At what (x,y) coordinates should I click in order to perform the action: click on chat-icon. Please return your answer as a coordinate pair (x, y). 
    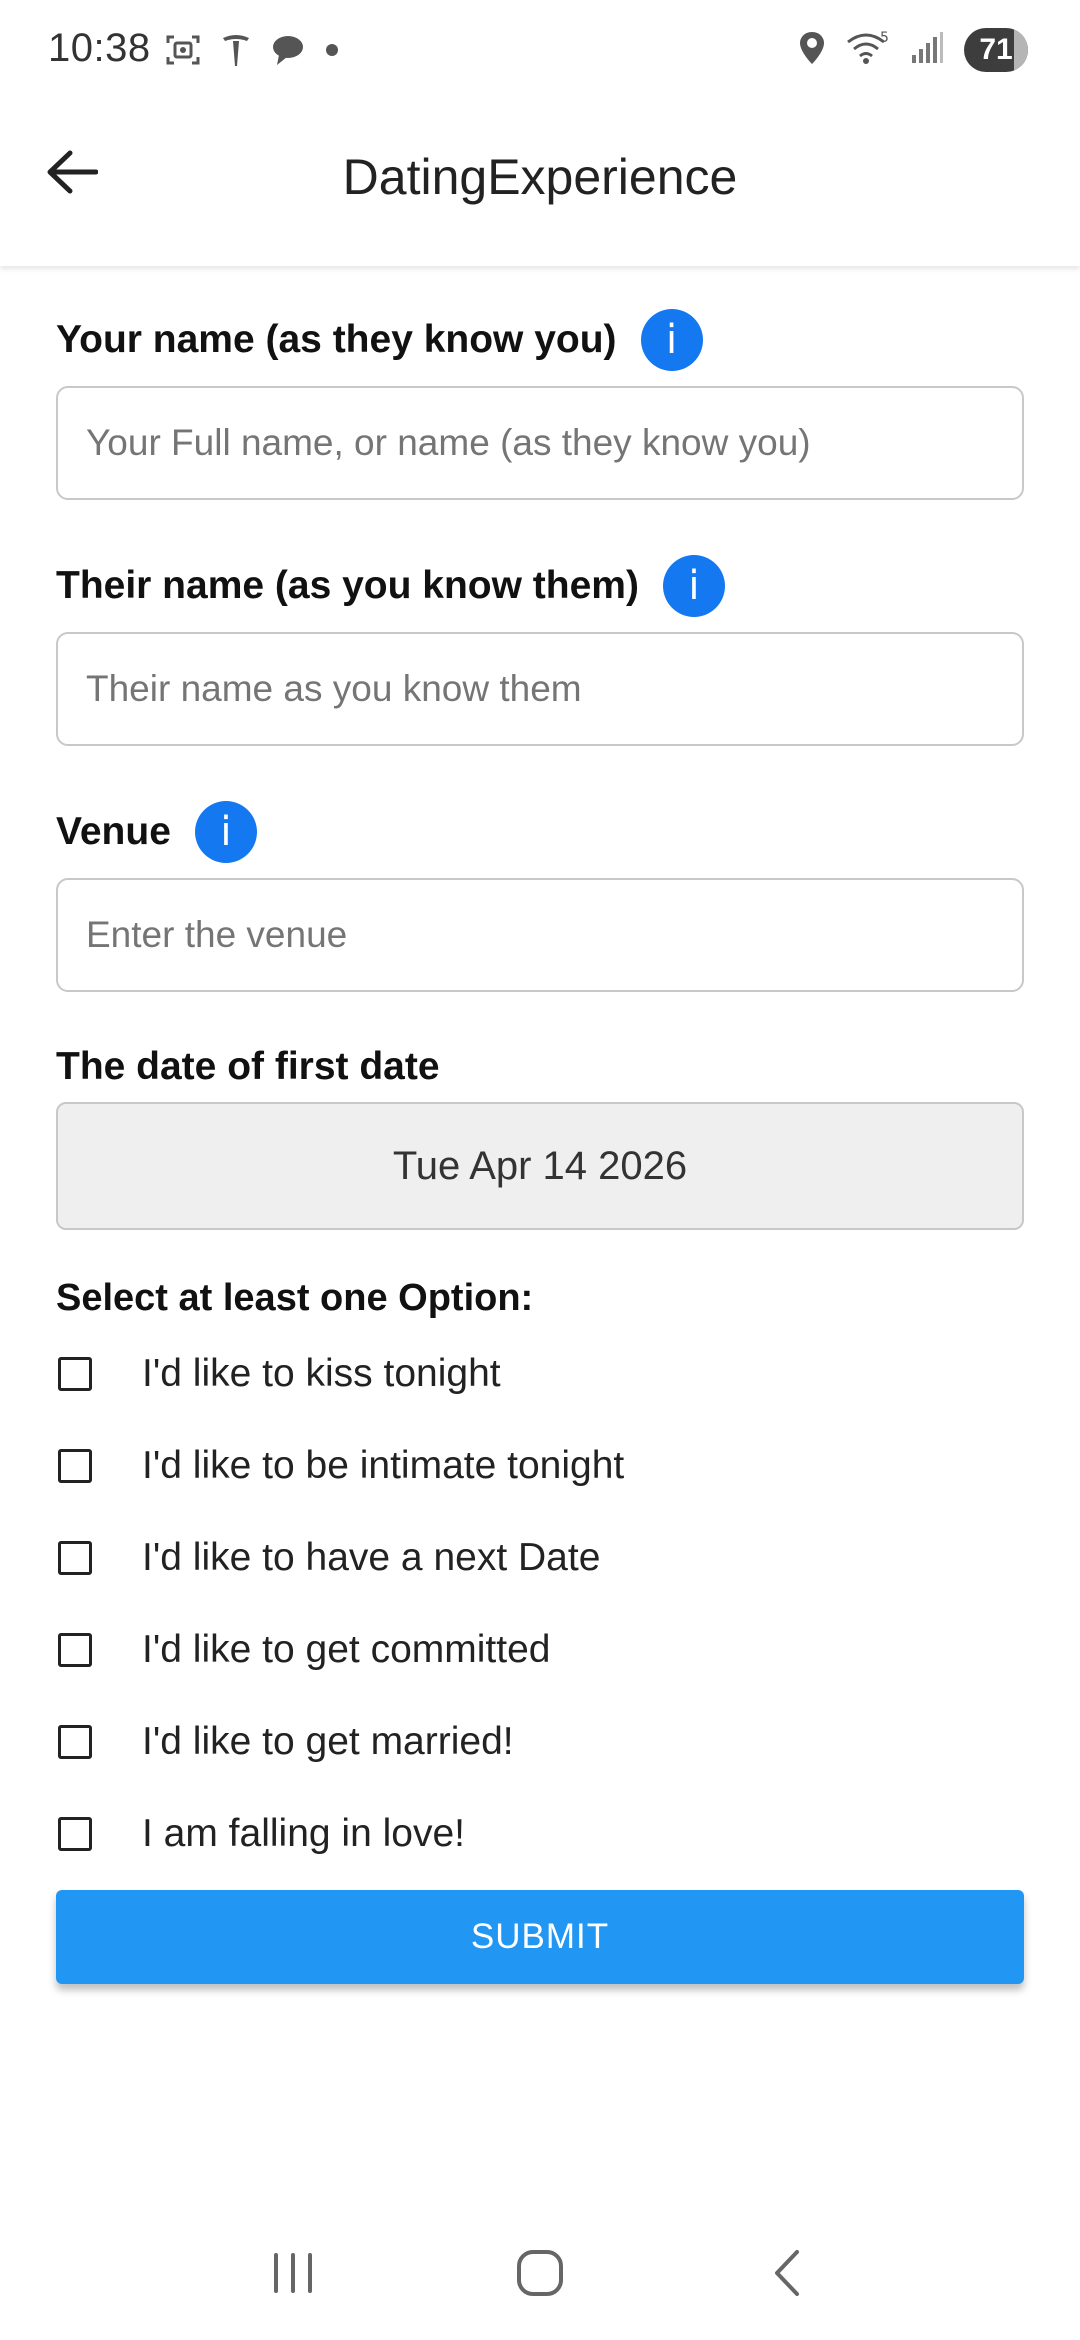
    Looking at the image, I should click on (288, 52).